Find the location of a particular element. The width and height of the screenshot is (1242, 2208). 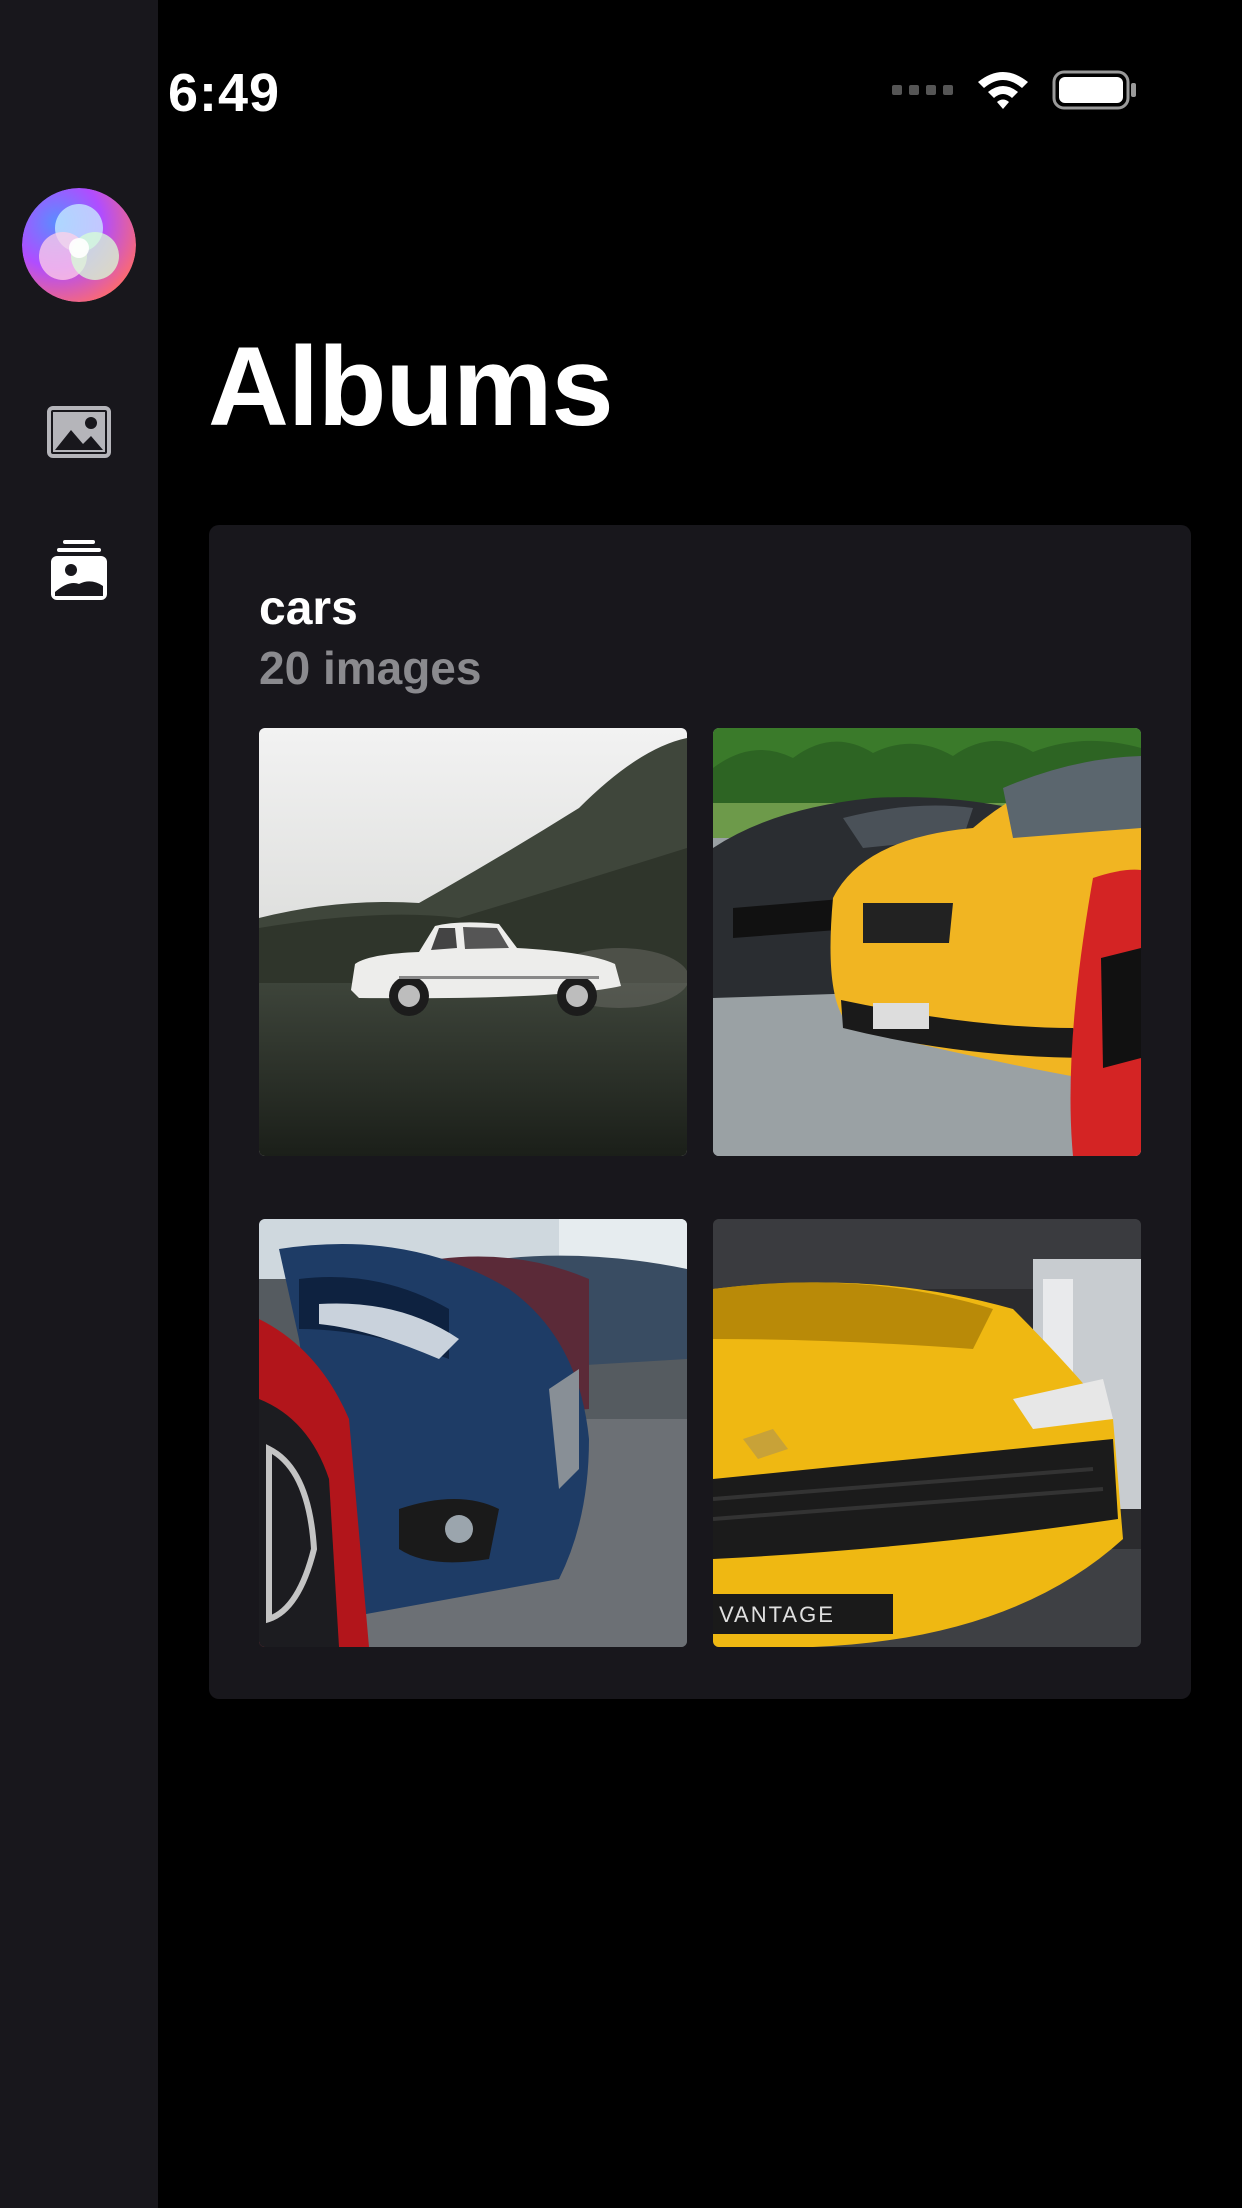

albums-icon is located at coordinates (79, 572).